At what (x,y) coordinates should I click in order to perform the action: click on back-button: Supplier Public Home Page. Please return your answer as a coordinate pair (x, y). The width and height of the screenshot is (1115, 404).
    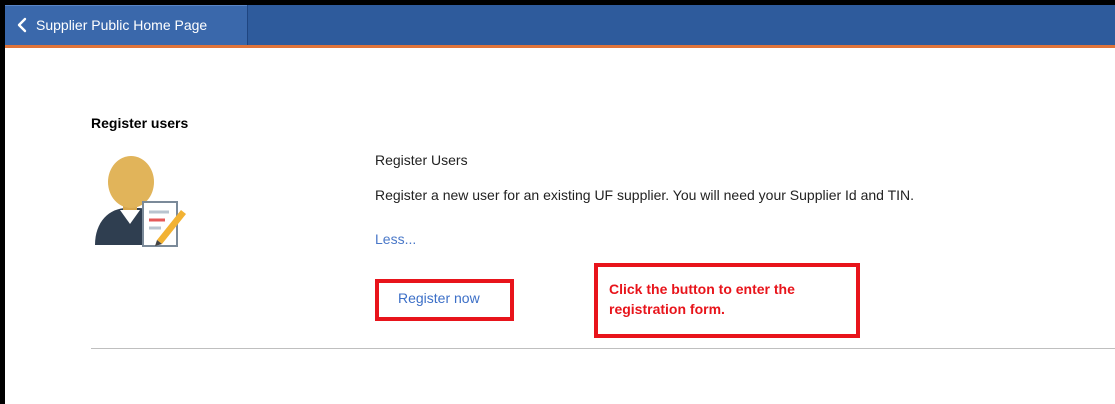
    Looking at the image, I should click on (126, 25).